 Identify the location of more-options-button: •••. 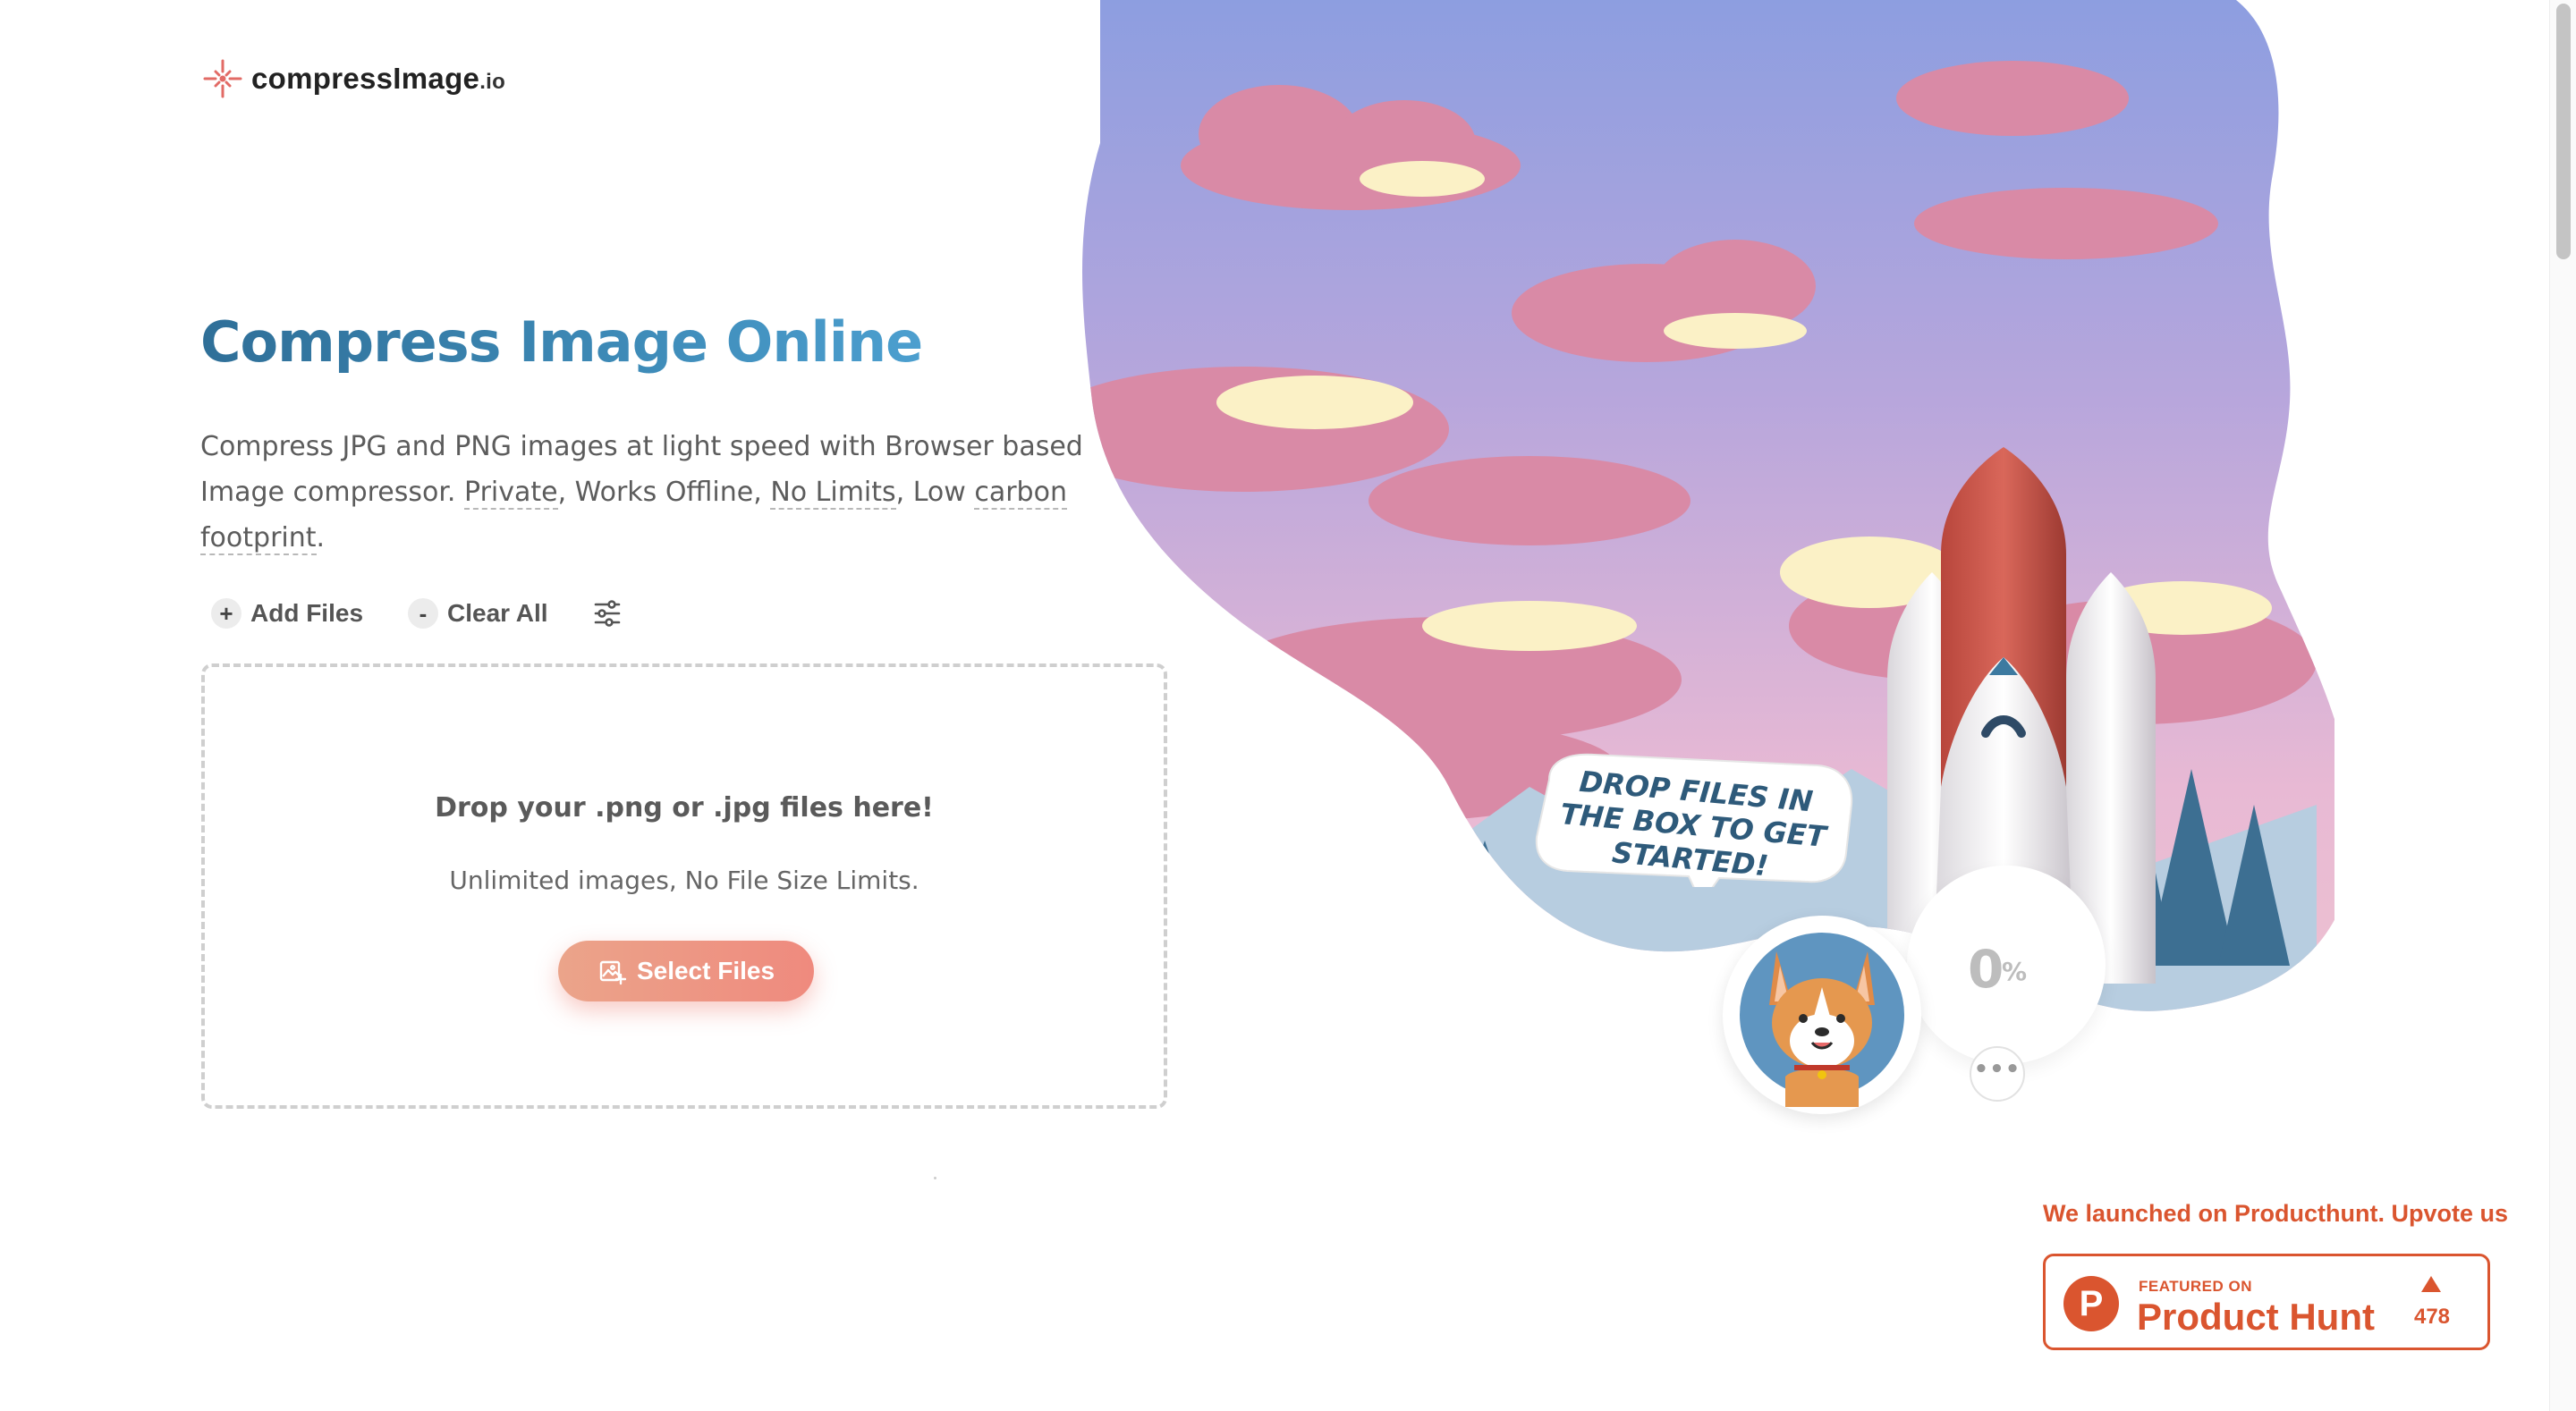
(1997, 1074).